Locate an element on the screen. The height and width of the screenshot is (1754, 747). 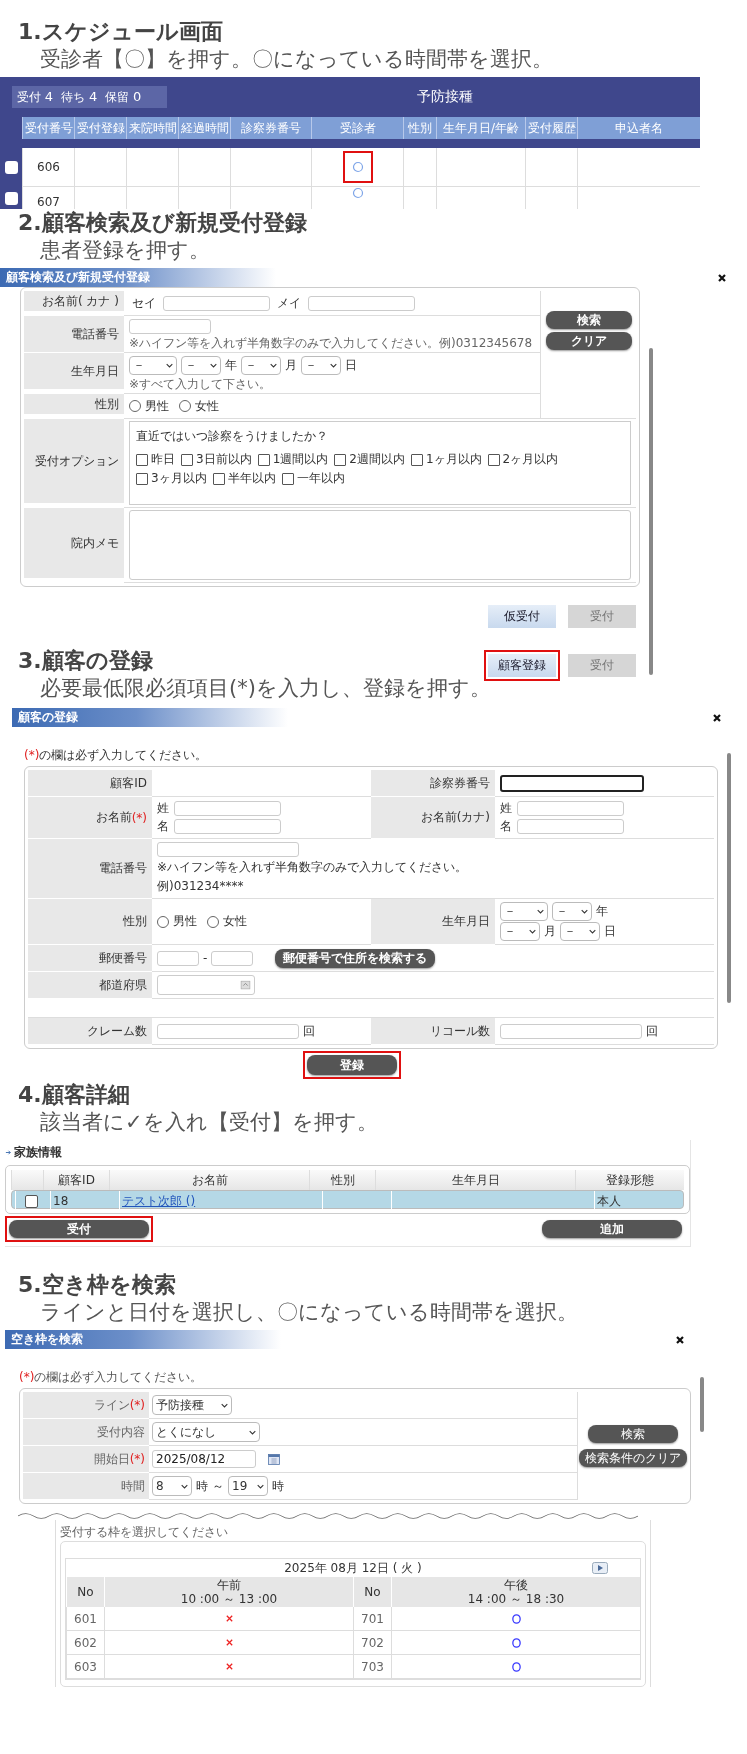
field-label: 受付オプション is located at coordinates (74, 461).